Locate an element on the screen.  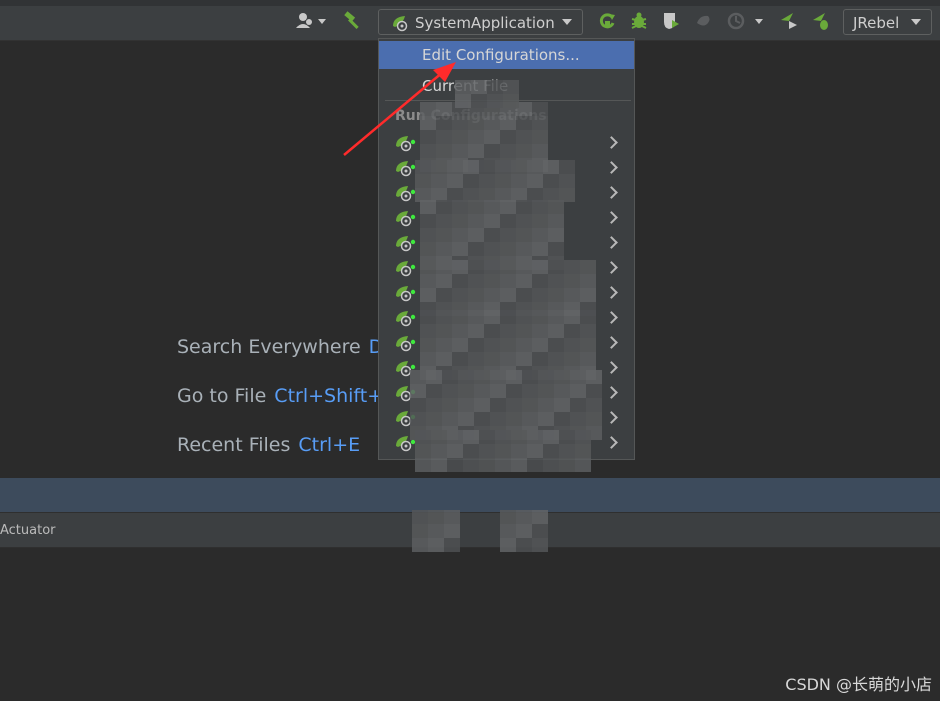
build-hammer-icon is located at coordinates (353, 21).